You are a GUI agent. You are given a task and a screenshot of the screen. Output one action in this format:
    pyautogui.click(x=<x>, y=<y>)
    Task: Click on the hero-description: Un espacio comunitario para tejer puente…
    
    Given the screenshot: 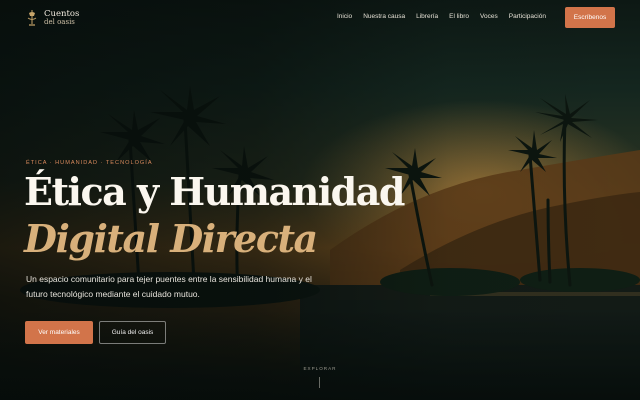 What is the action you would take?
    pyautogui.click(x=169, y=286)
    